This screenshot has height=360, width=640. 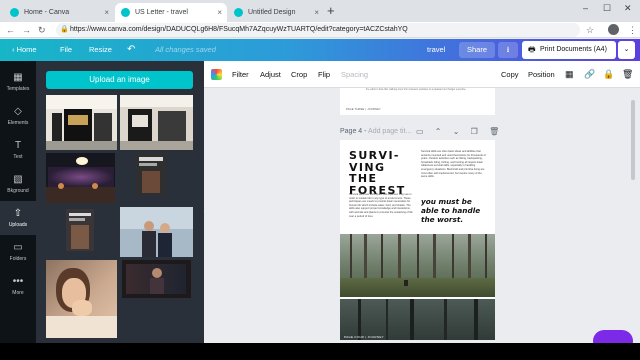 I want to click on new-tab-button: +, so click(x=331, y=11).